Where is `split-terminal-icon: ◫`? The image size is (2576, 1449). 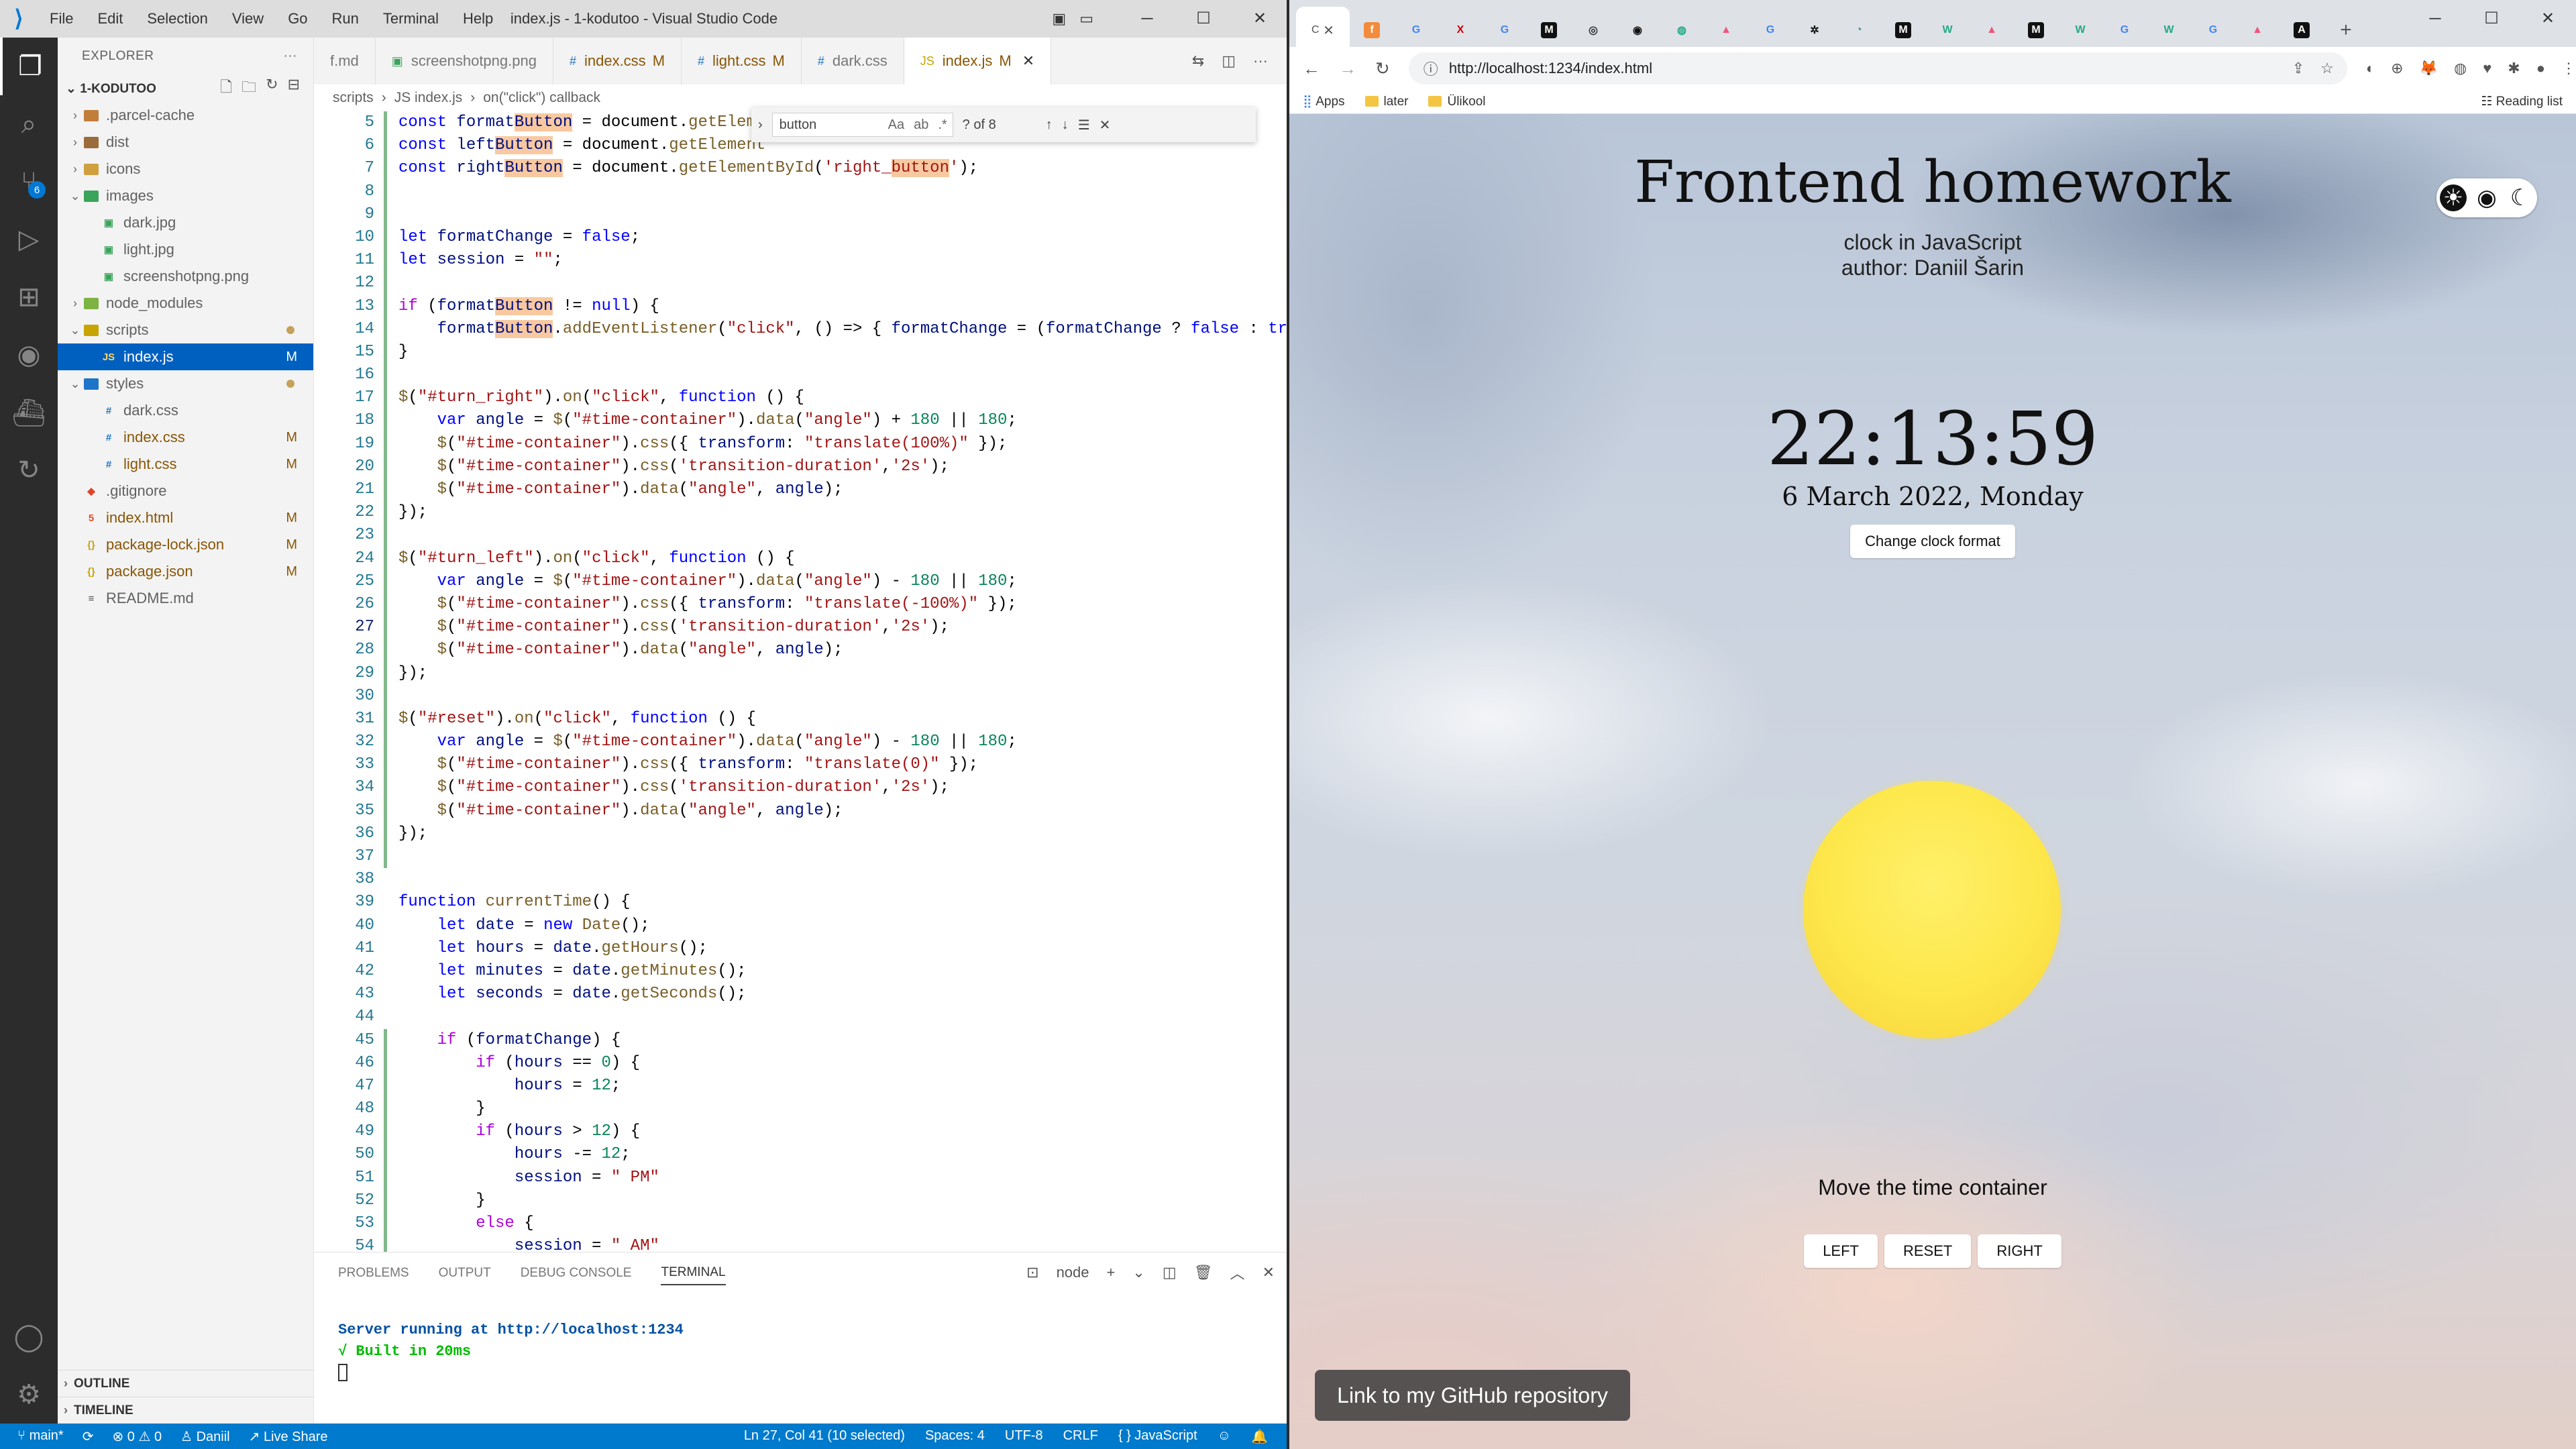 split-terminal-icon: ◫ is located at coordinates (1170, 1272).